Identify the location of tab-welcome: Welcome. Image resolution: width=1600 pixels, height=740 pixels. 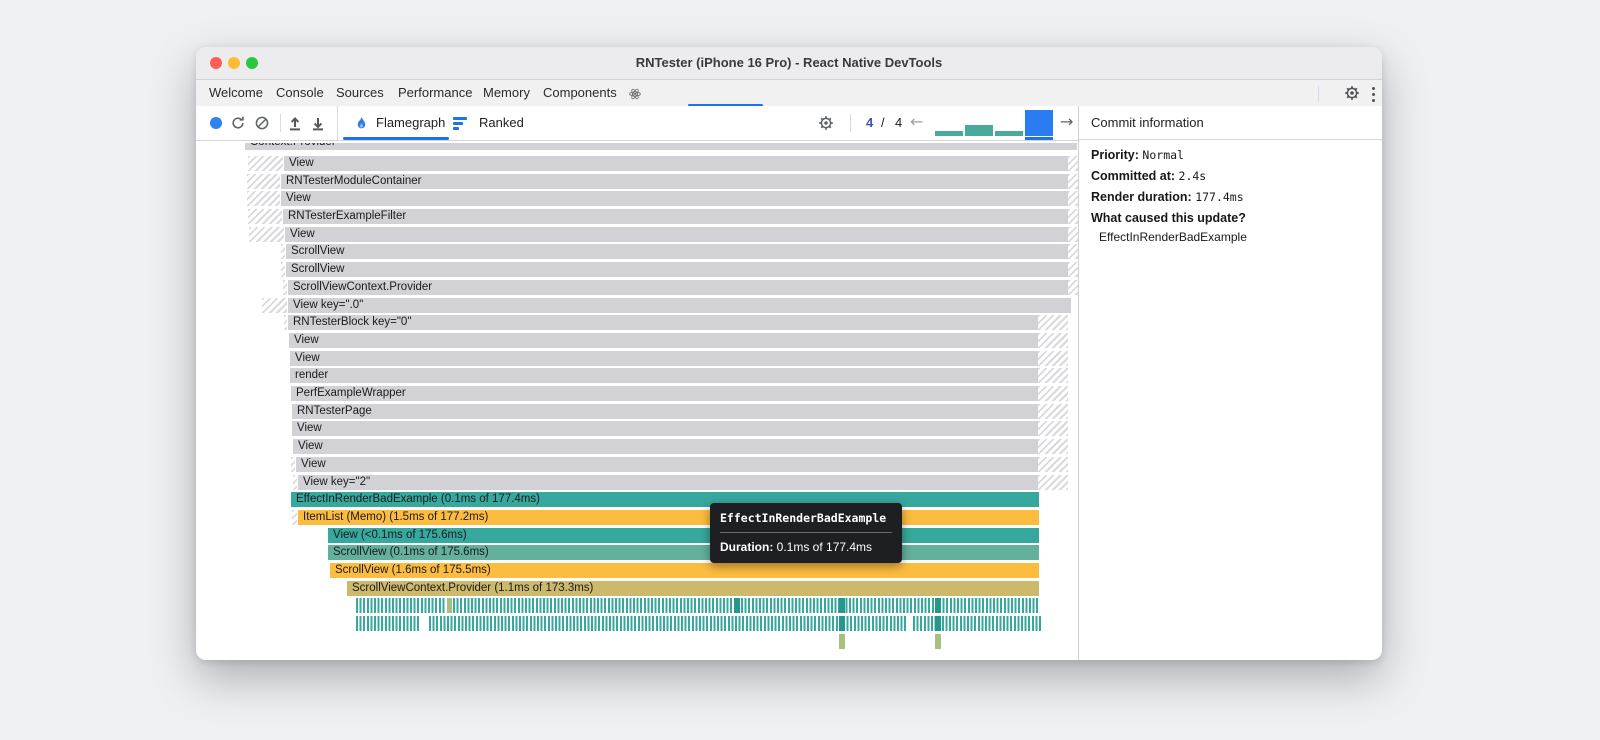
(236, 93).